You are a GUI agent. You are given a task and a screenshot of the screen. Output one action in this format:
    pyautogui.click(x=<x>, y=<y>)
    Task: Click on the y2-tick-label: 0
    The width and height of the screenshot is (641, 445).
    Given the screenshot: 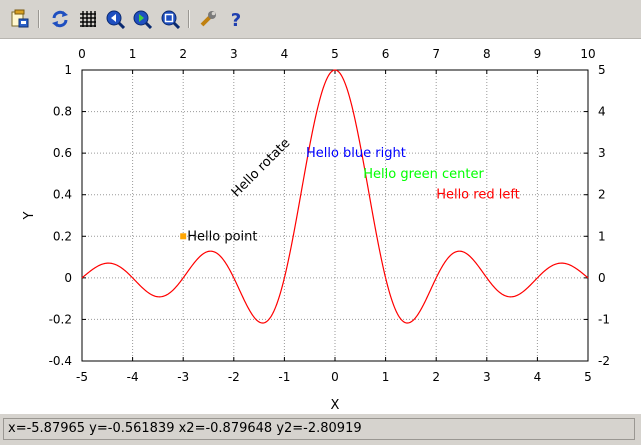 What is the action you would take?
    pyautogui.click(x=602, y=278)
    